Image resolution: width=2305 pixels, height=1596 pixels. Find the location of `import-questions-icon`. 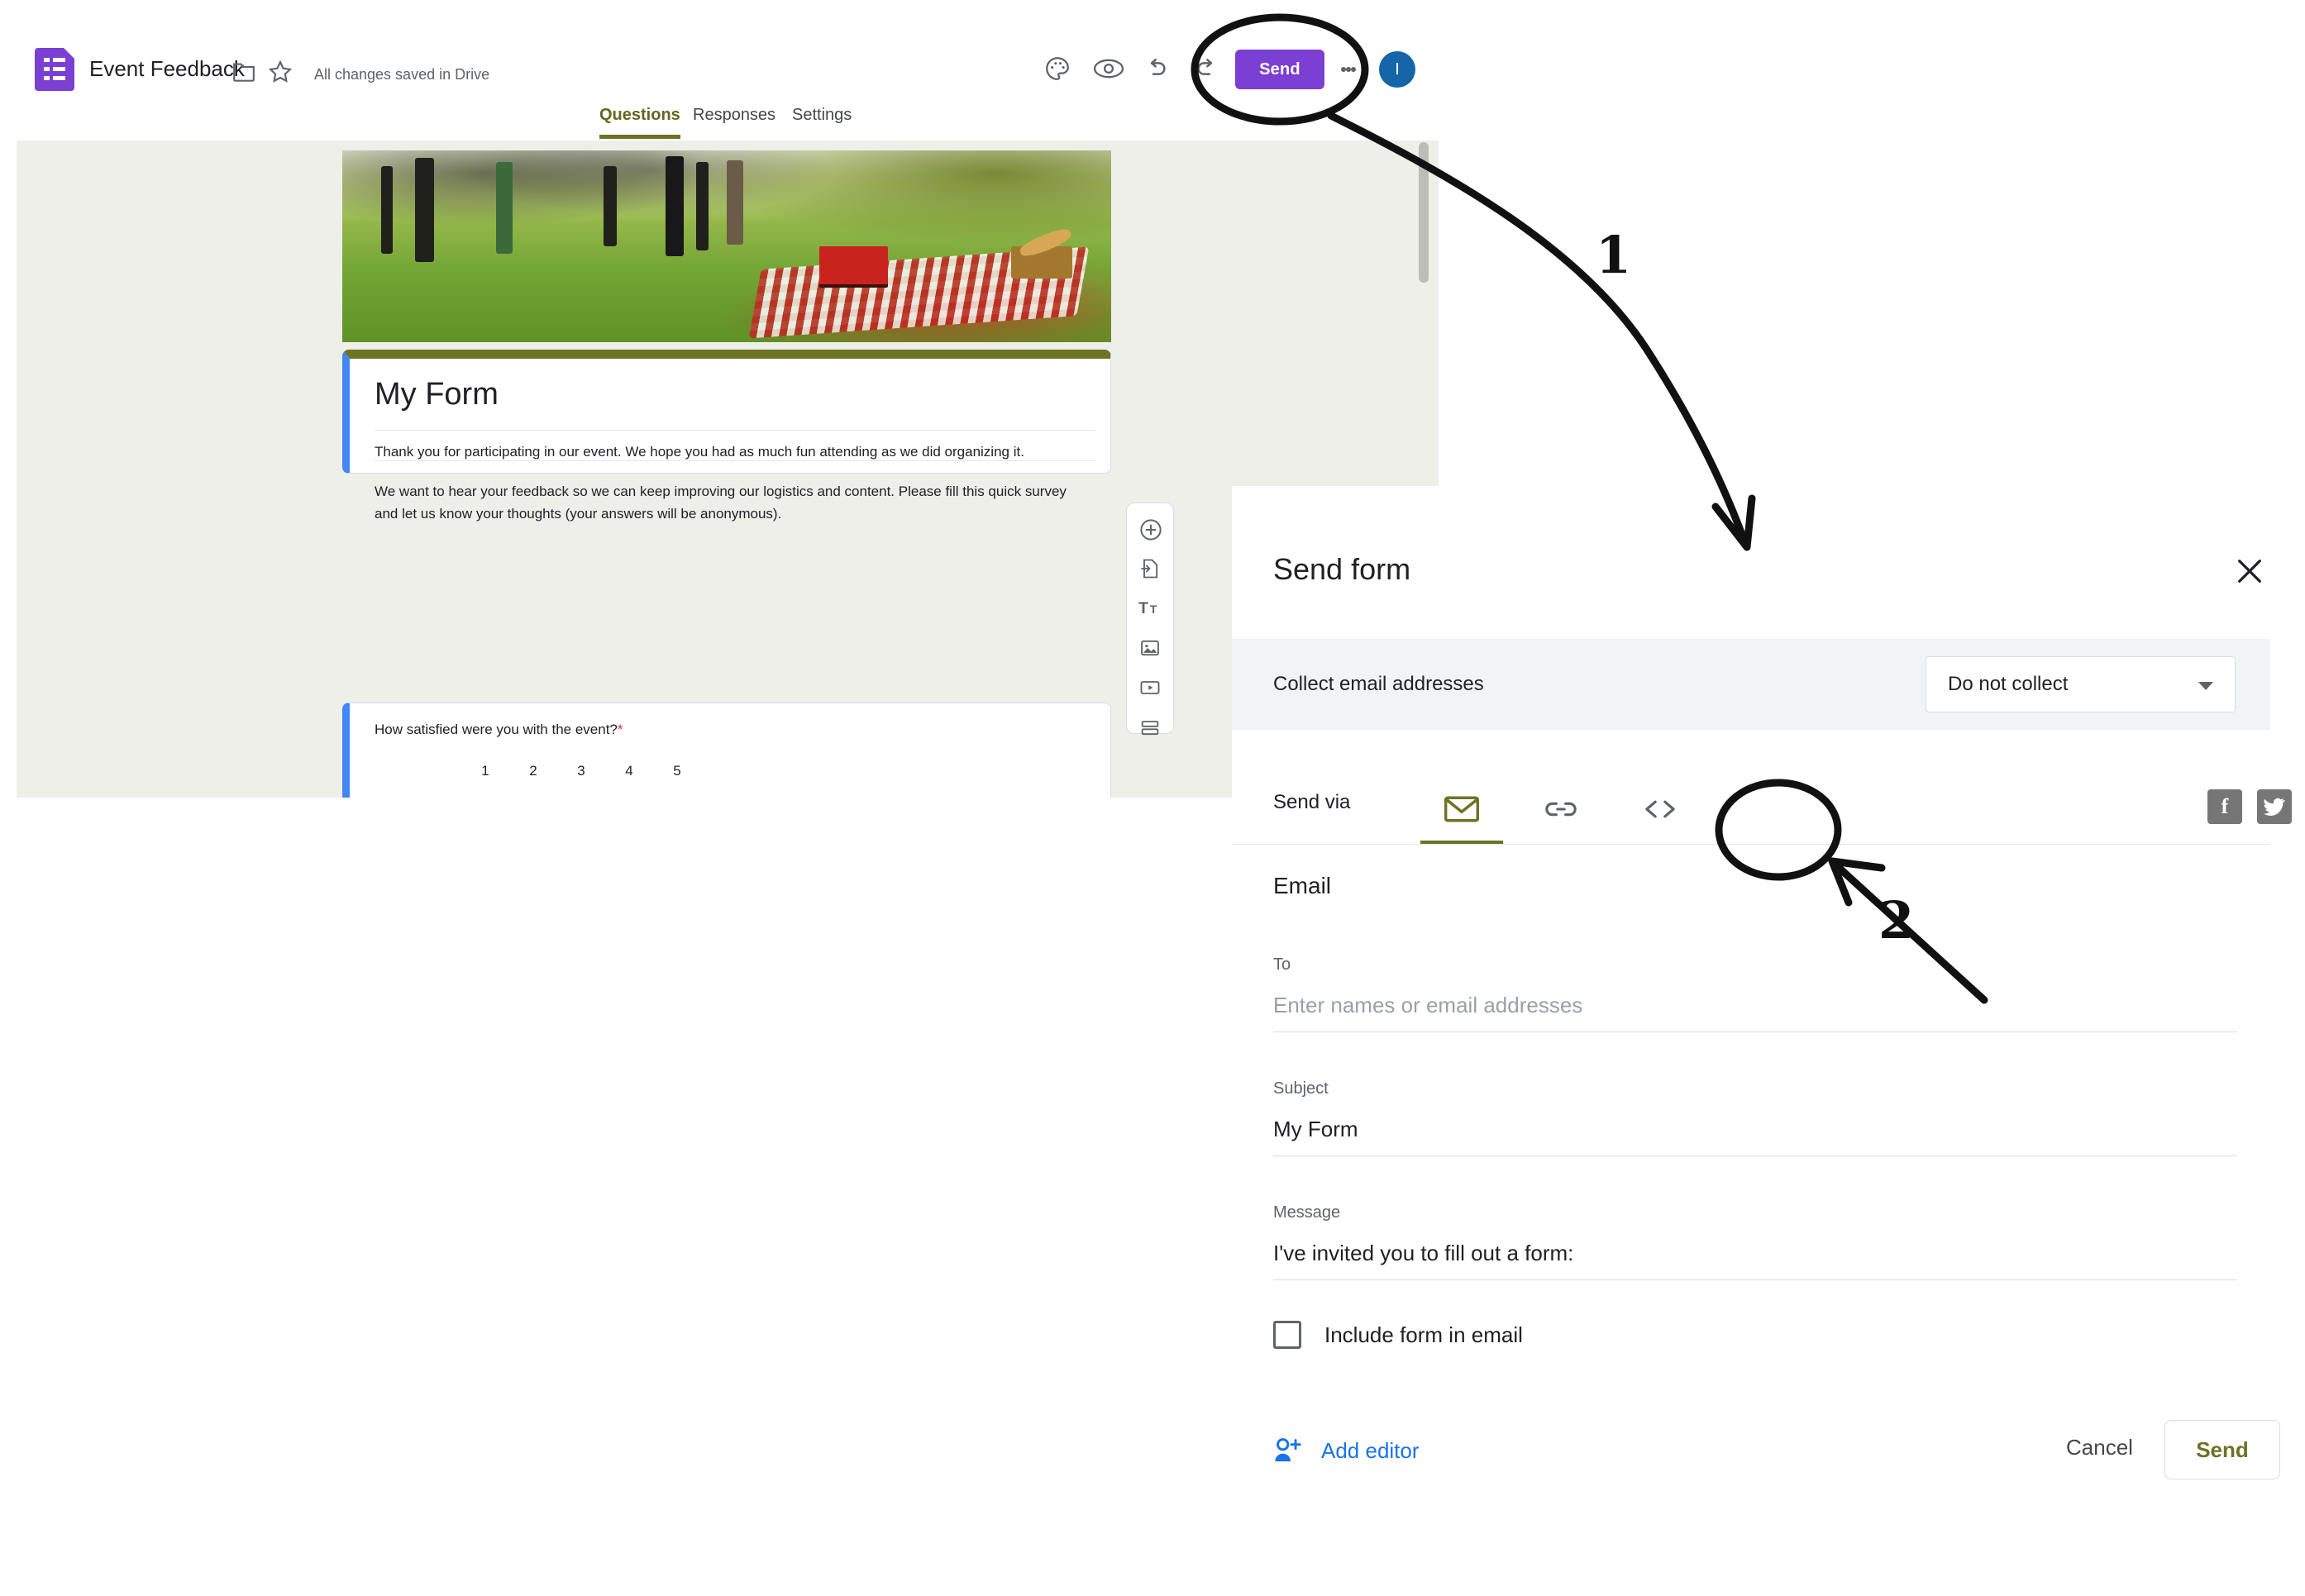

import-questions-icon is located at coordinates (1150, 569).